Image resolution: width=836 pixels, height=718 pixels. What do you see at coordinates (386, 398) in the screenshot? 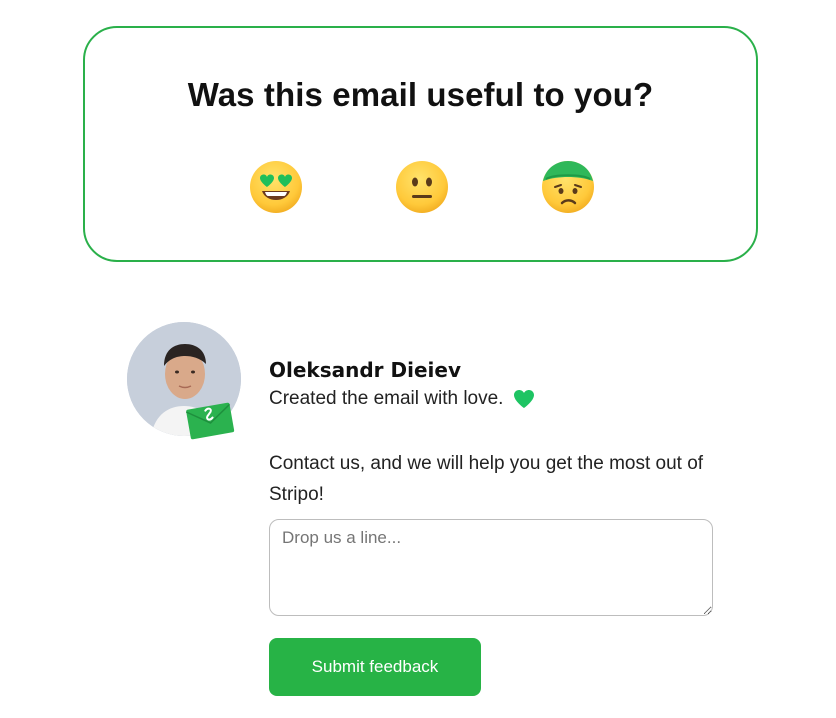
I see `author-tagline-text: Created the email with love.` at bounding box center [386, 398].